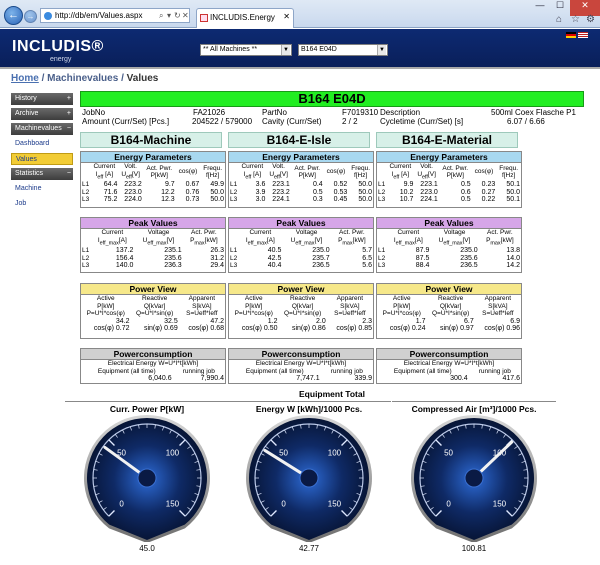  I want to click on equipment-all-value: 6,040.6, so click(160, 378).